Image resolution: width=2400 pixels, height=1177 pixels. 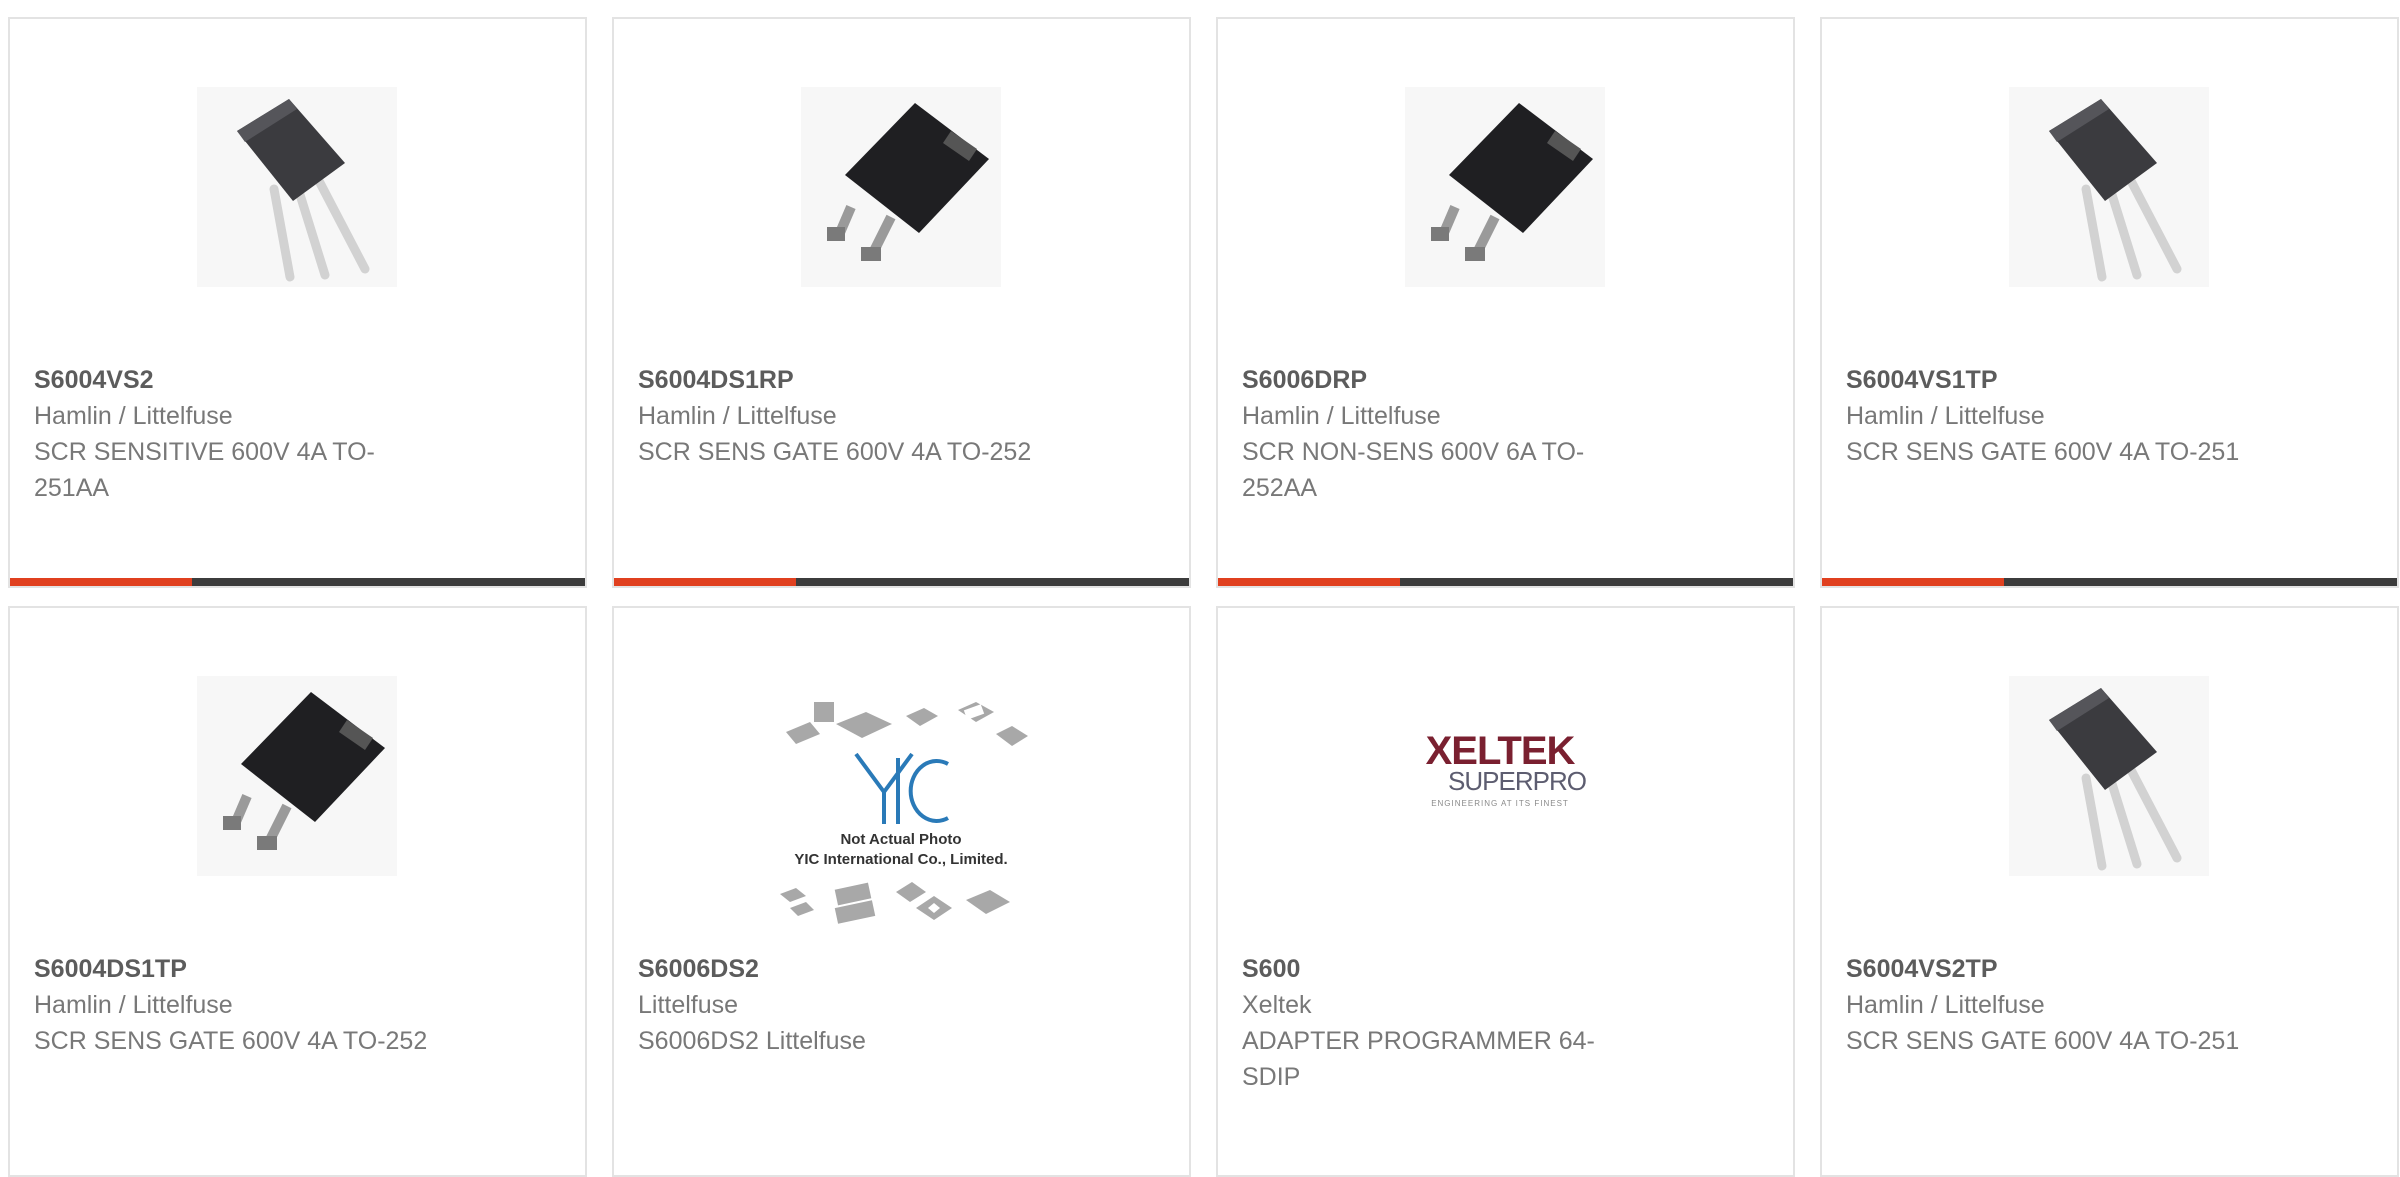 I want to click on description: S6006DS2 Littelfuse, so click(x=752, y=1041).